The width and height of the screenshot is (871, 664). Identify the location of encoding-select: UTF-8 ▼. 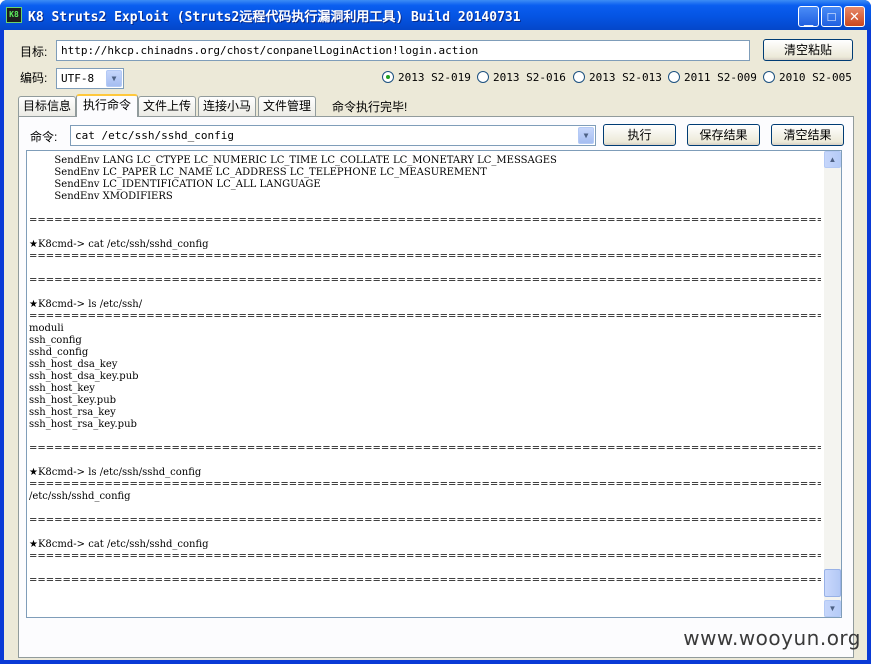
(90, 78).